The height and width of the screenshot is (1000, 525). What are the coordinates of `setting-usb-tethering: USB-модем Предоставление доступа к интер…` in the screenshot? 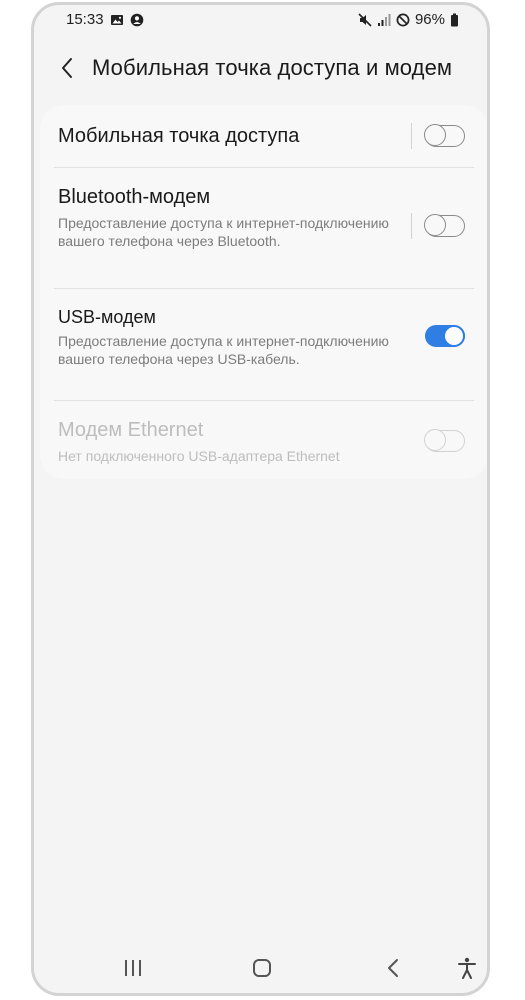 It's located at (264, 347).